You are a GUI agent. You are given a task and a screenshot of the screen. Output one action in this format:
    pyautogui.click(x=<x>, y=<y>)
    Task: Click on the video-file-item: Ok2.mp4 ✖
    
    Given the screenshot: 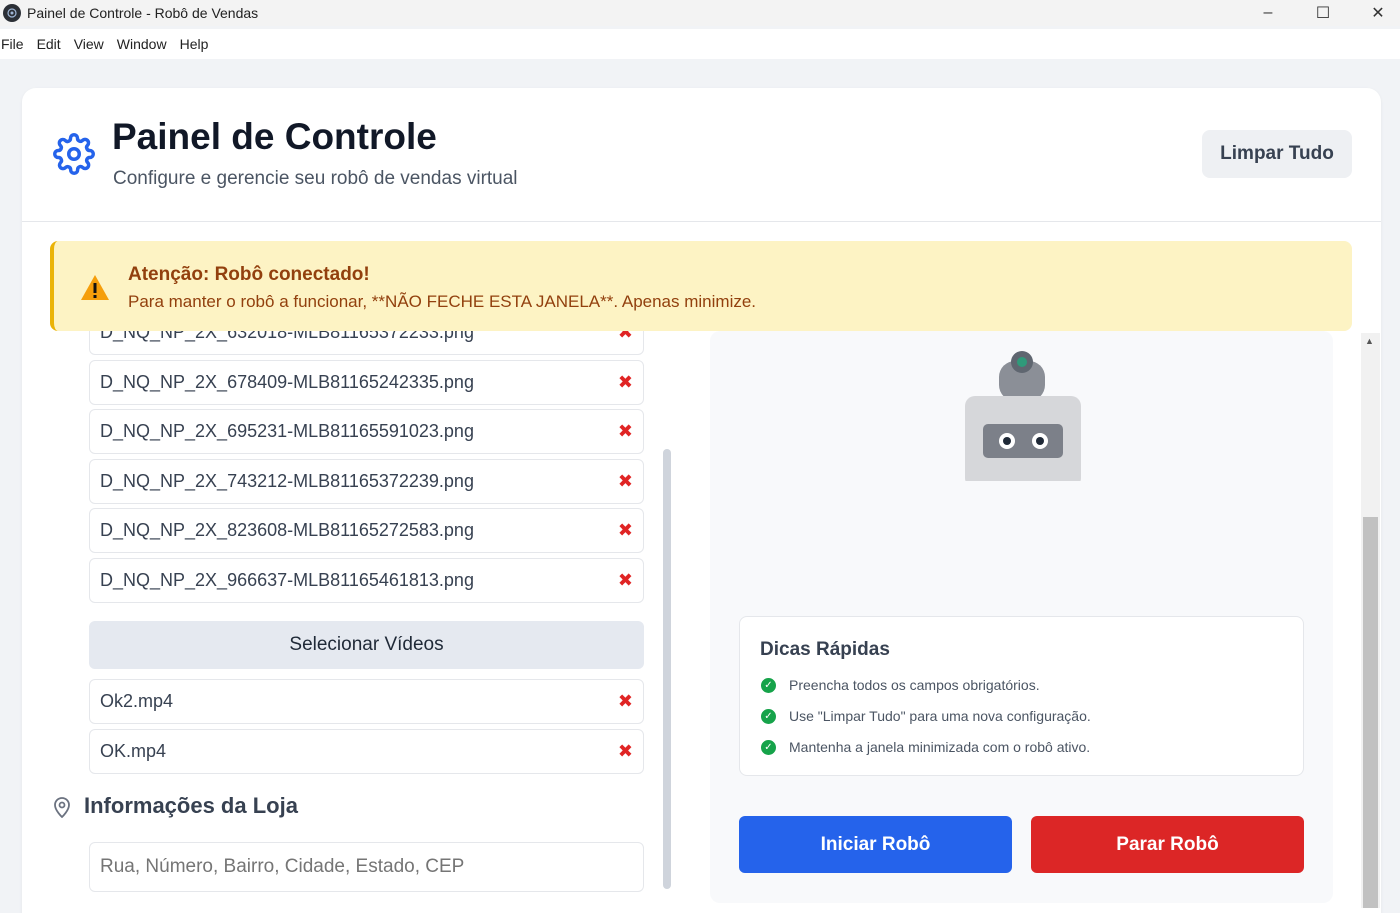 What is the action you would take?
    pyautogui.click(x=366, y=701)
    